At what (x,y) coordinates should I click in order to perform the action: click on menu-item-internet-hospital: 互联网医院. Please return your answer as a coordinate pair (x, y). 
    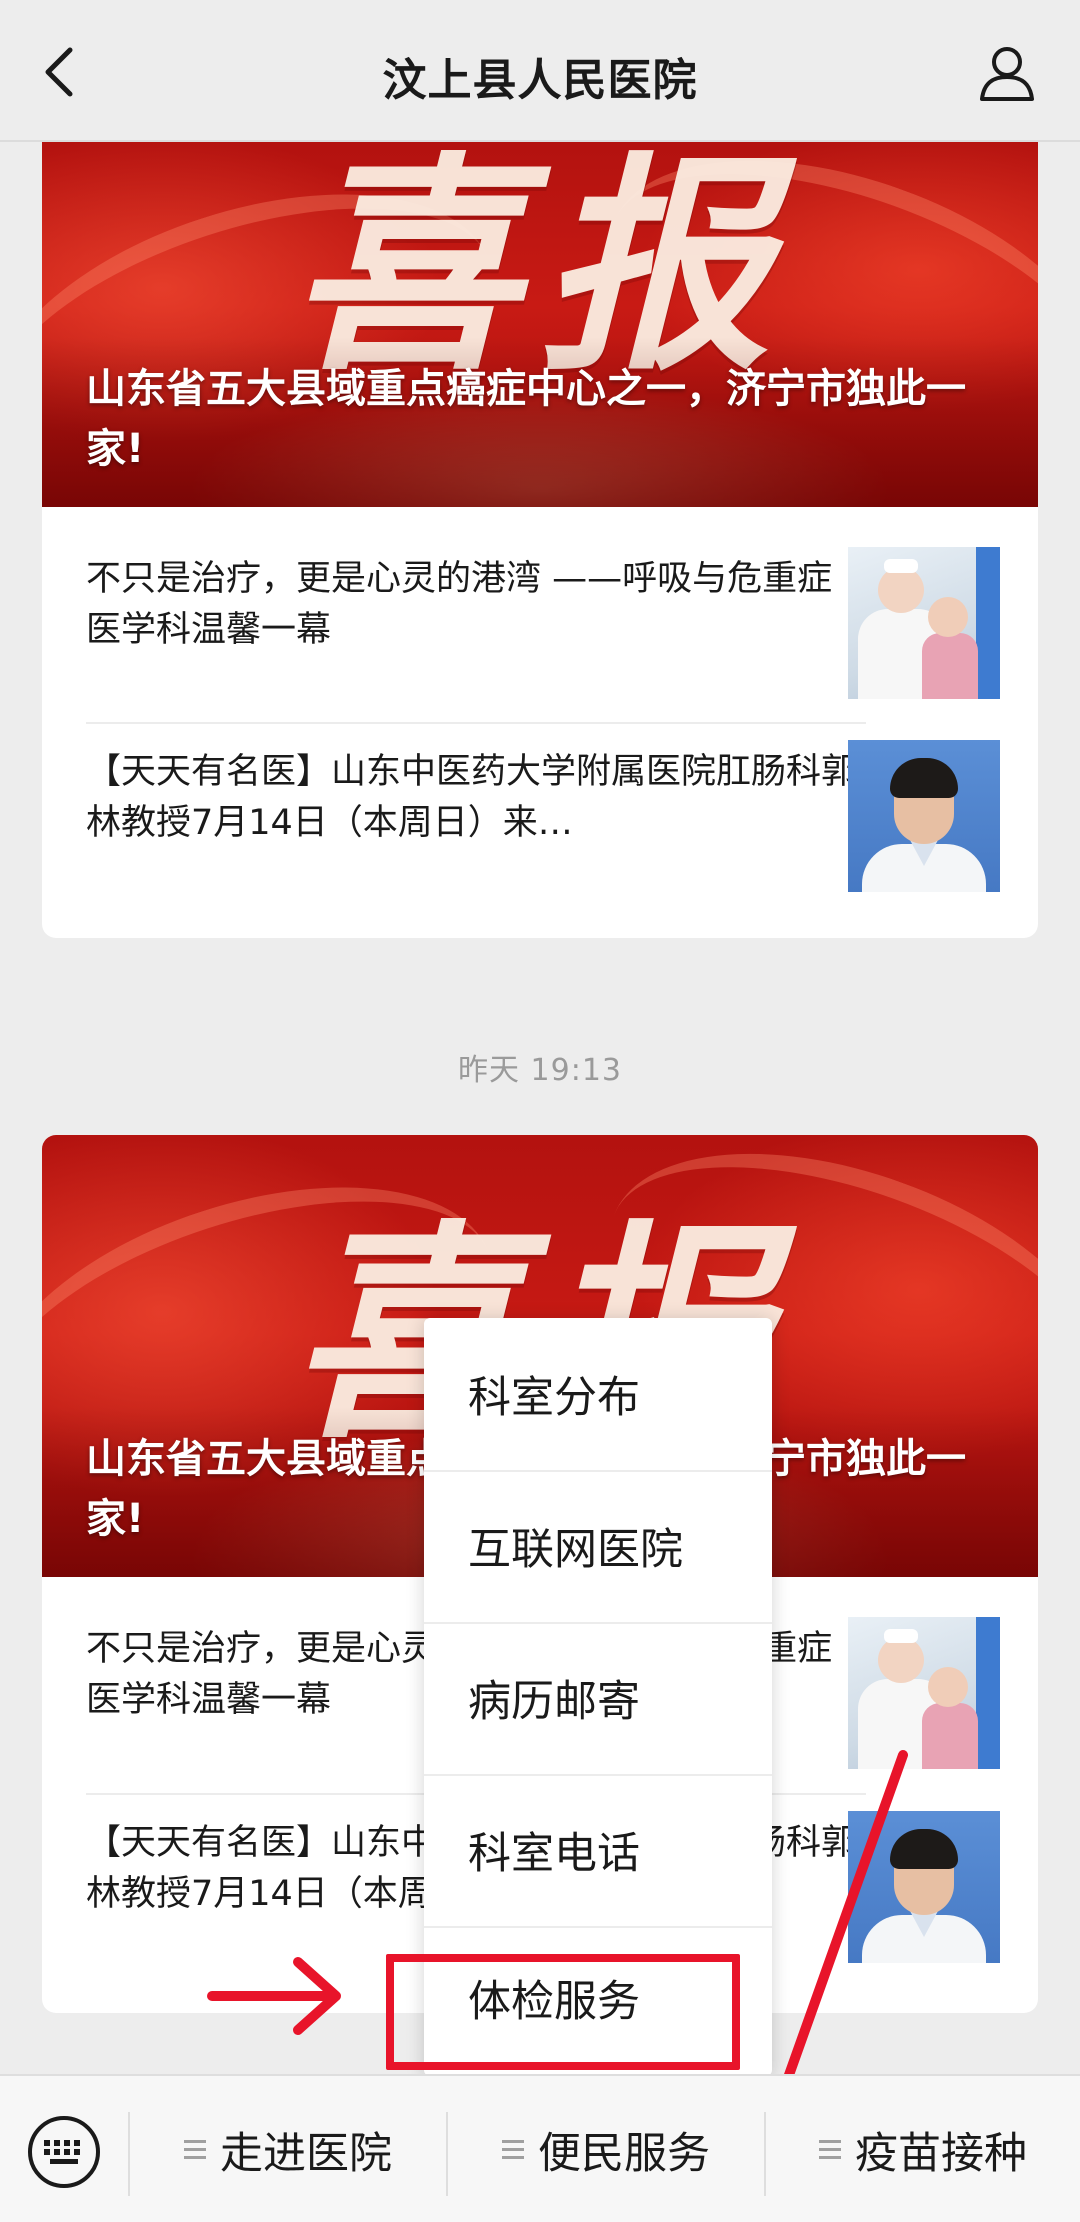
    Looking at the image, I should click on (598, 1546).